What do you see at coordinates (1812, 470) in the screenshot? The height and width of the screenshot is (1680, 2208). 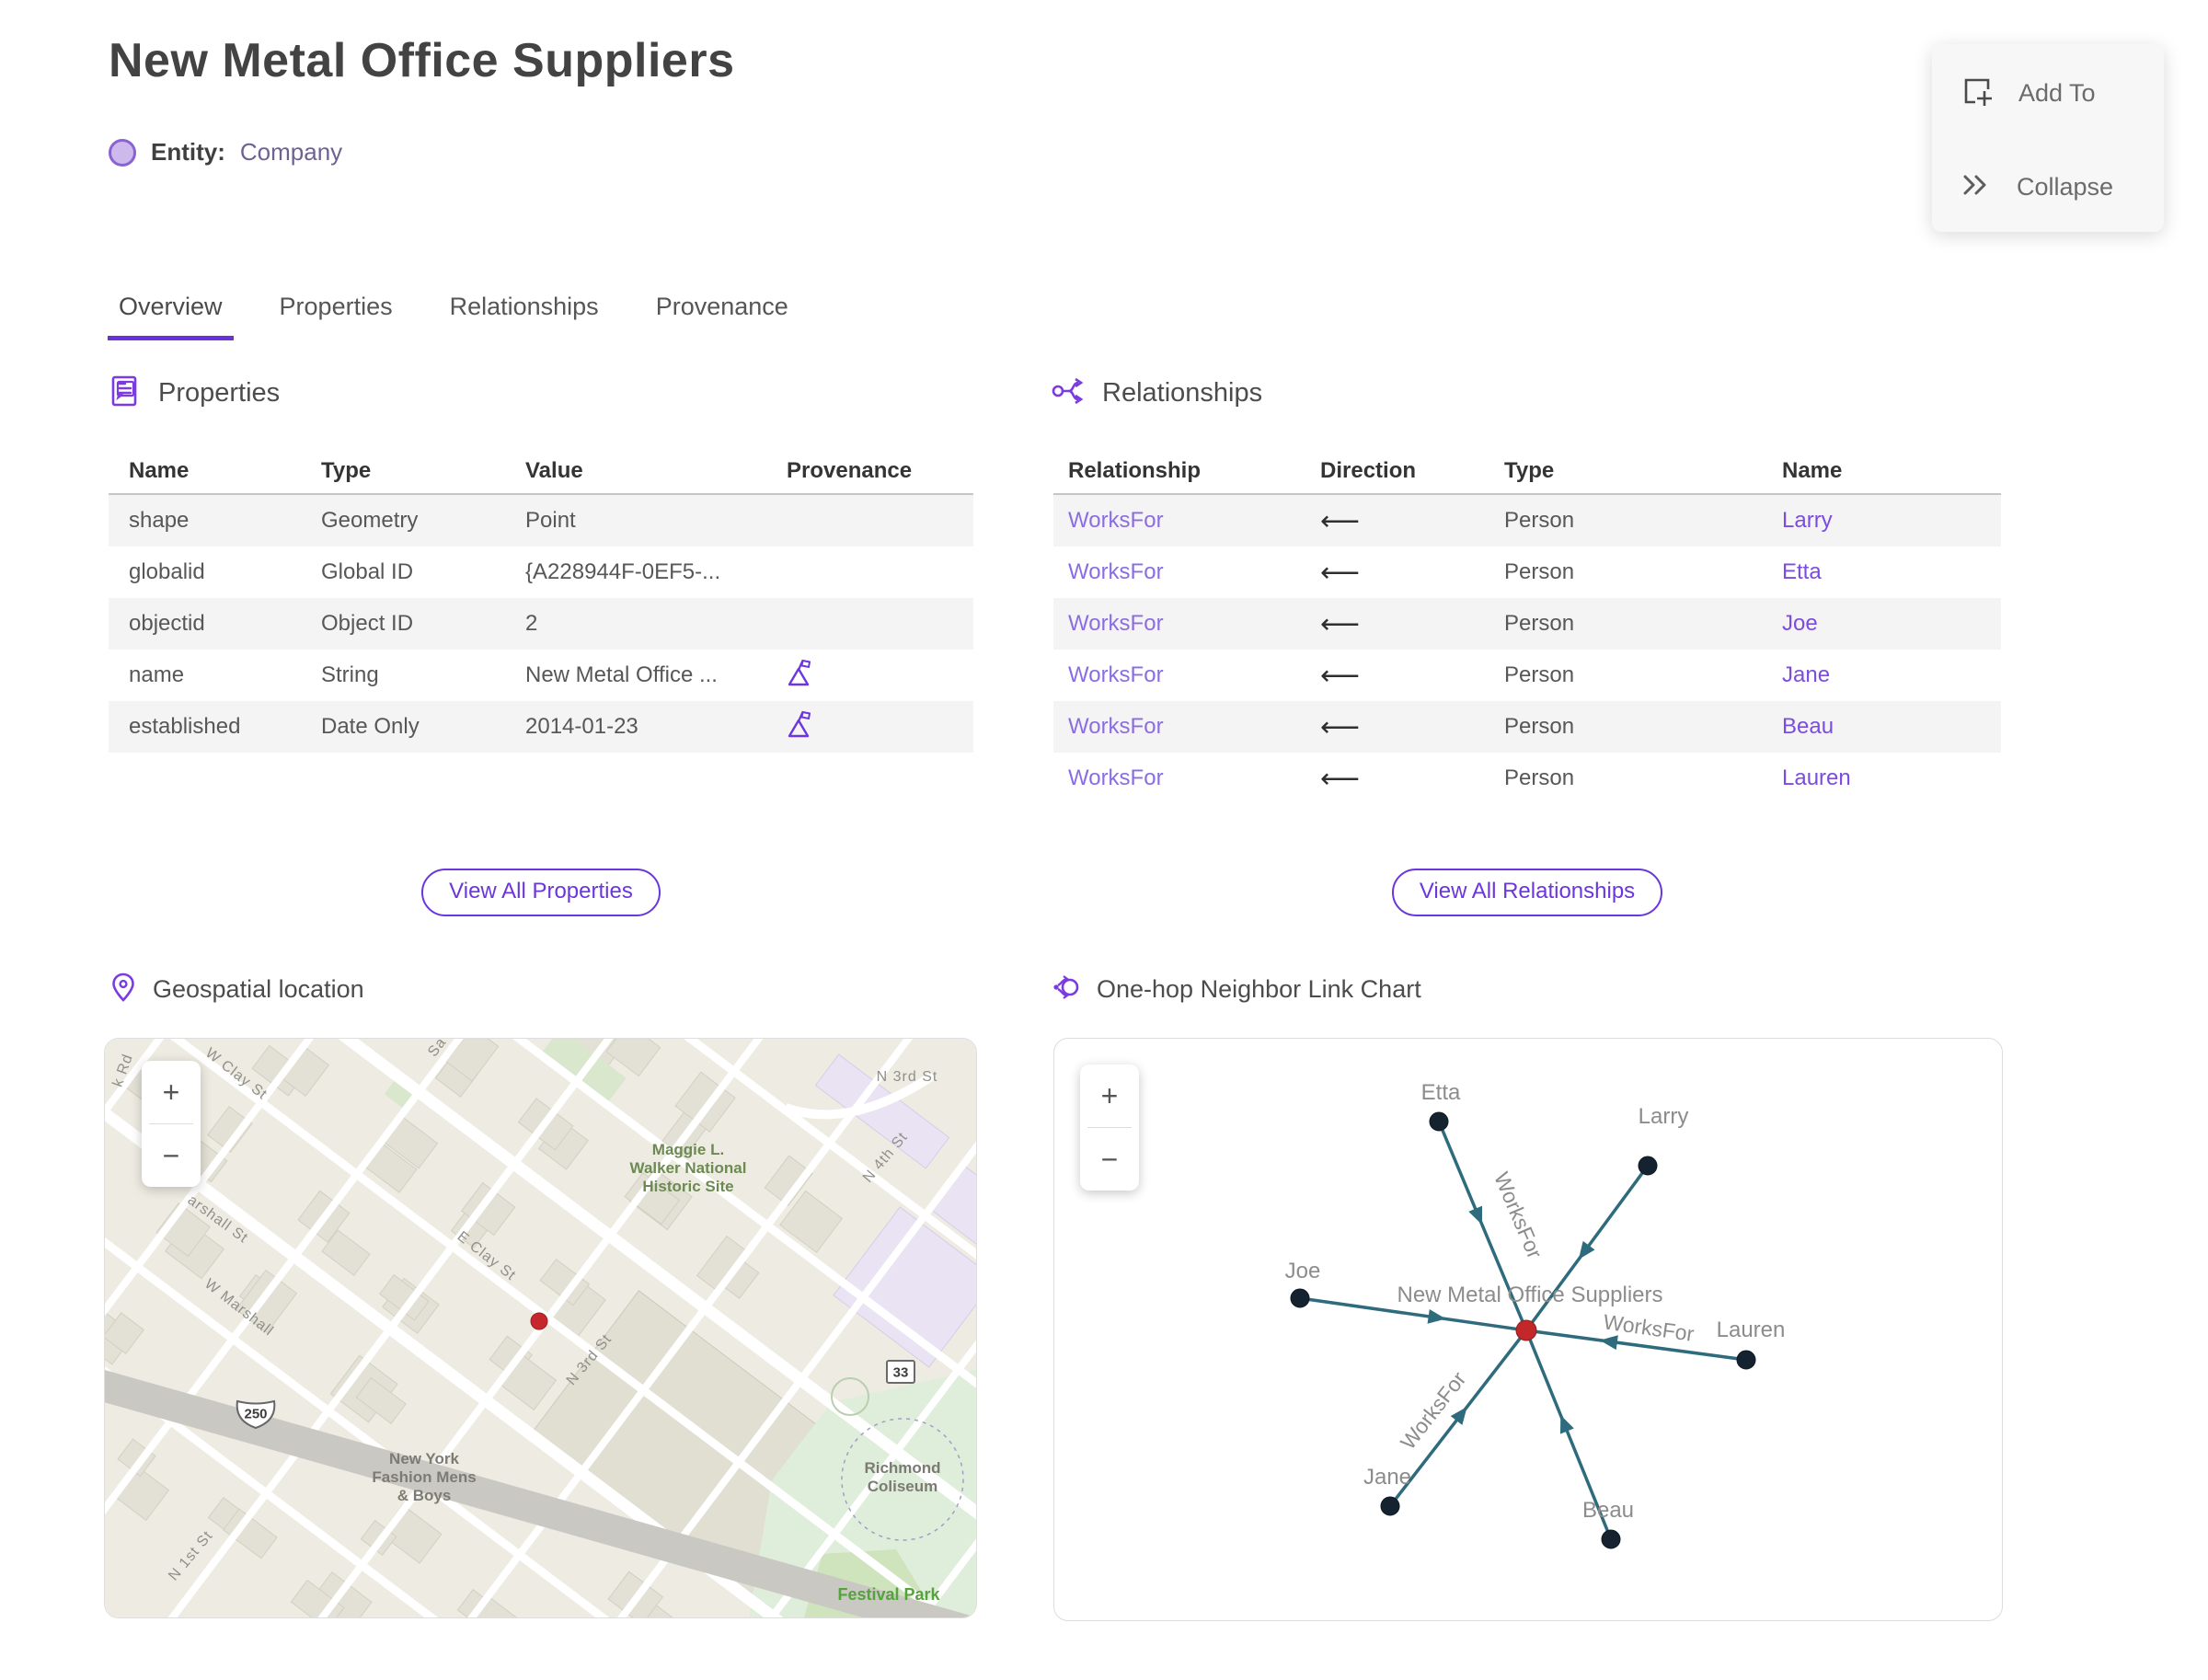 I see `column-header: Name` at bounding box center [1812, 470].